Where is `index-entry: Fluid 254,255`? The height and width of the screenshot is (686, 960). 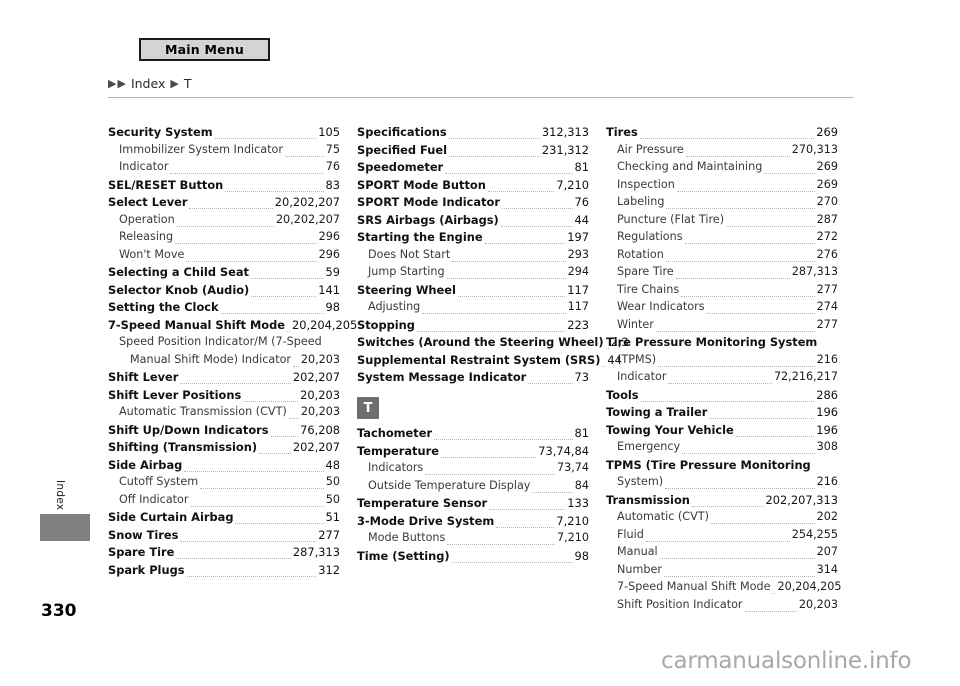 index-entry: Fluid 254,255 is located at coordinates (722, 535).